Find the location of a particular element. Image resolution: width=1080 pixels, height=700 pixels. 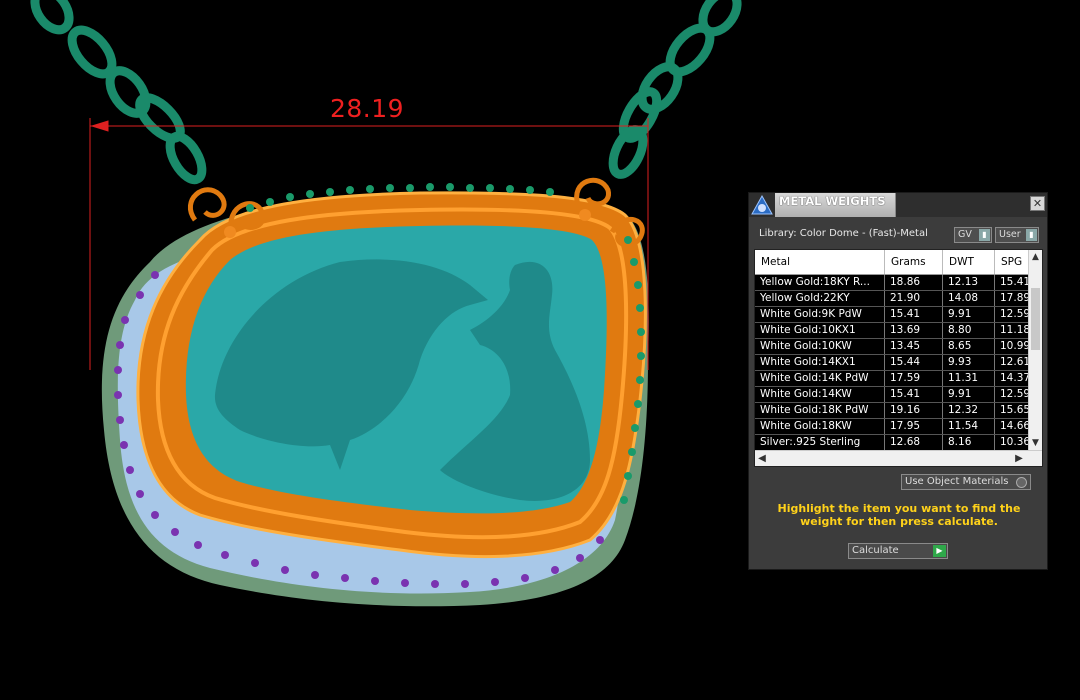

grams-cell: 17.95 is located at coordinates (913, 426).